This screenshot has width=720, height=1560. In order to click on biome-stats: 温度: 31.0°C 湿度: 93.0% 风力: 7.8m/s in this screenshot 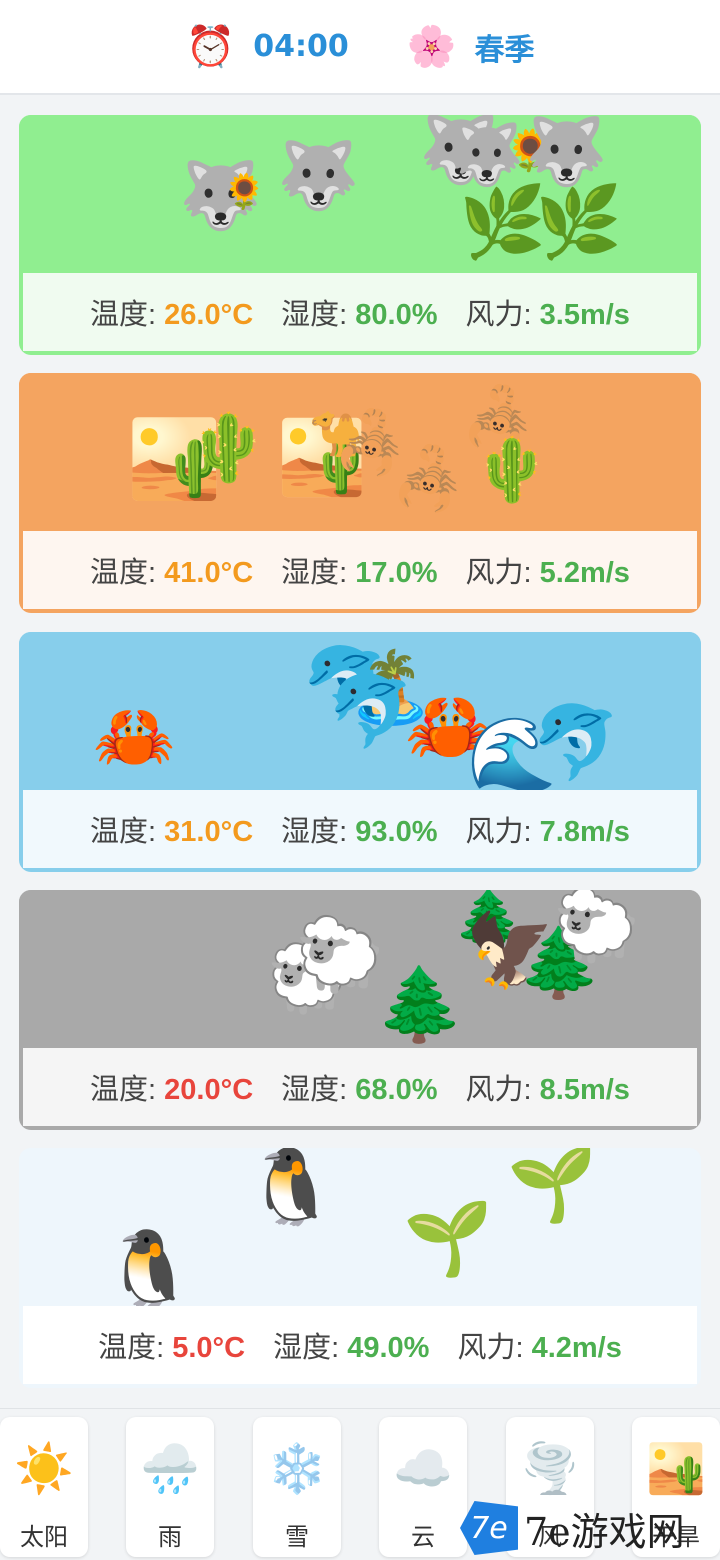, I will do `click(360, 829)`.